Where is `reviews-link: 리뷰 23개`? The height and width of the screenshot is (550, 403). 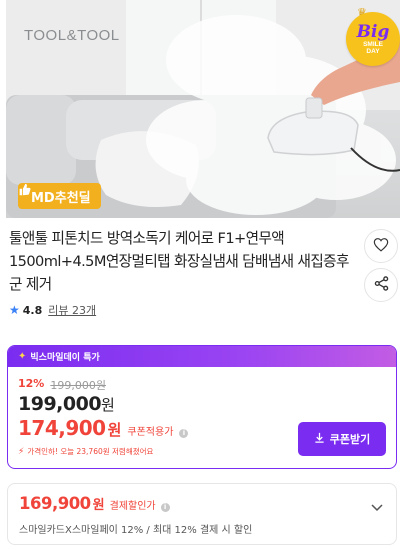 reviews-link: 리뷰 23개 is located at coordinates (72, 310).